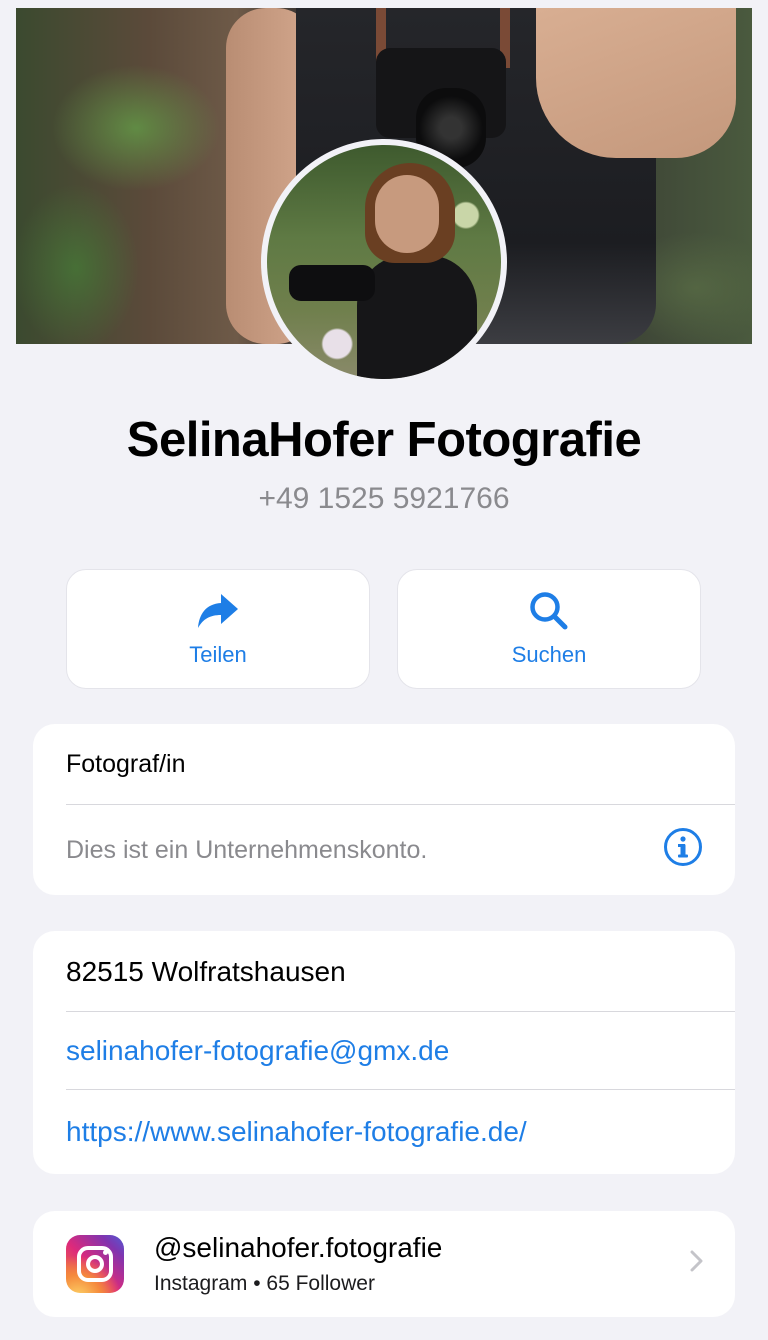 The image size is (768, 1340). I want to click on avatar-person-head, so click(407, 214).